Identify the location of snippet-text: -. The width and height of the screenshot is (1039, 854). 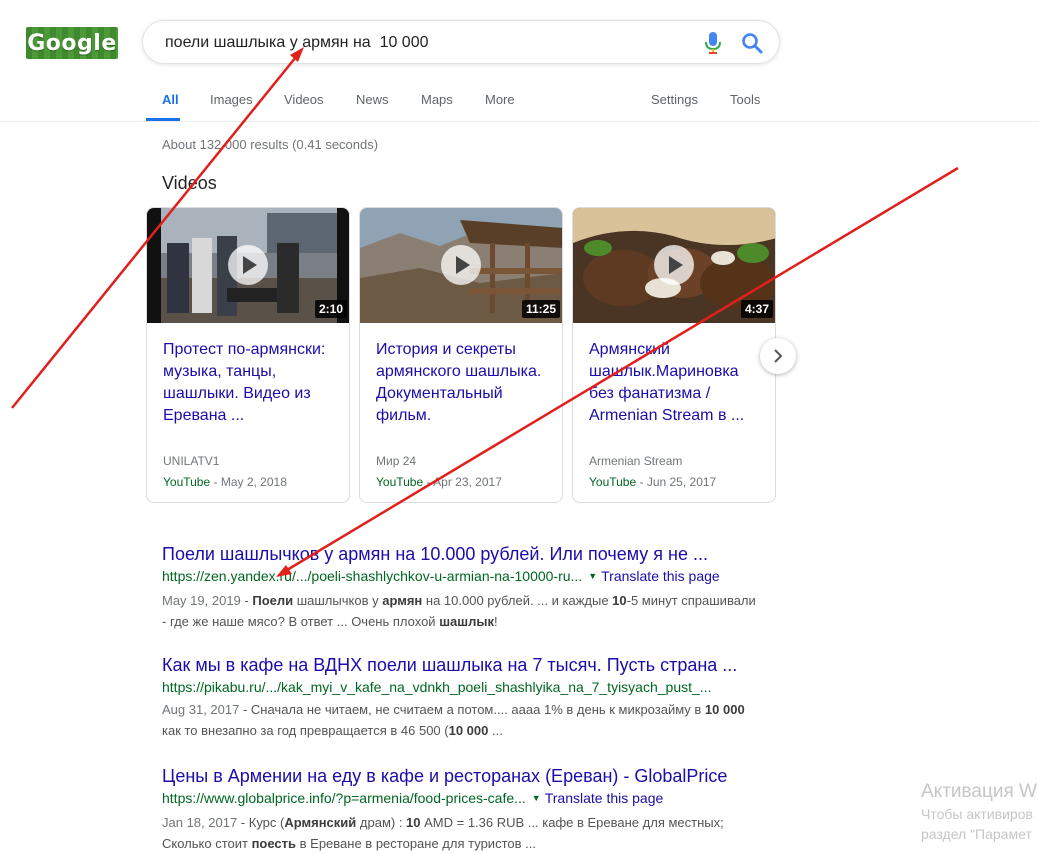
(246, 600).